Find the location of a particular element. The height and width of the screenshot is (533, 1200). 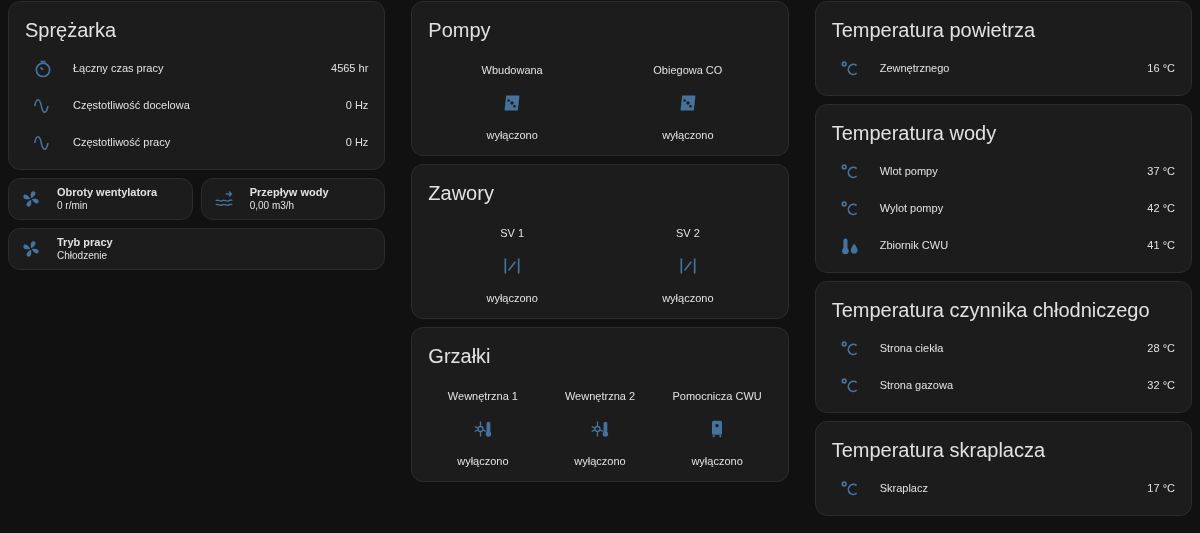

item-name: Wewnętrzna 2 is located at coordinates (600, 396).